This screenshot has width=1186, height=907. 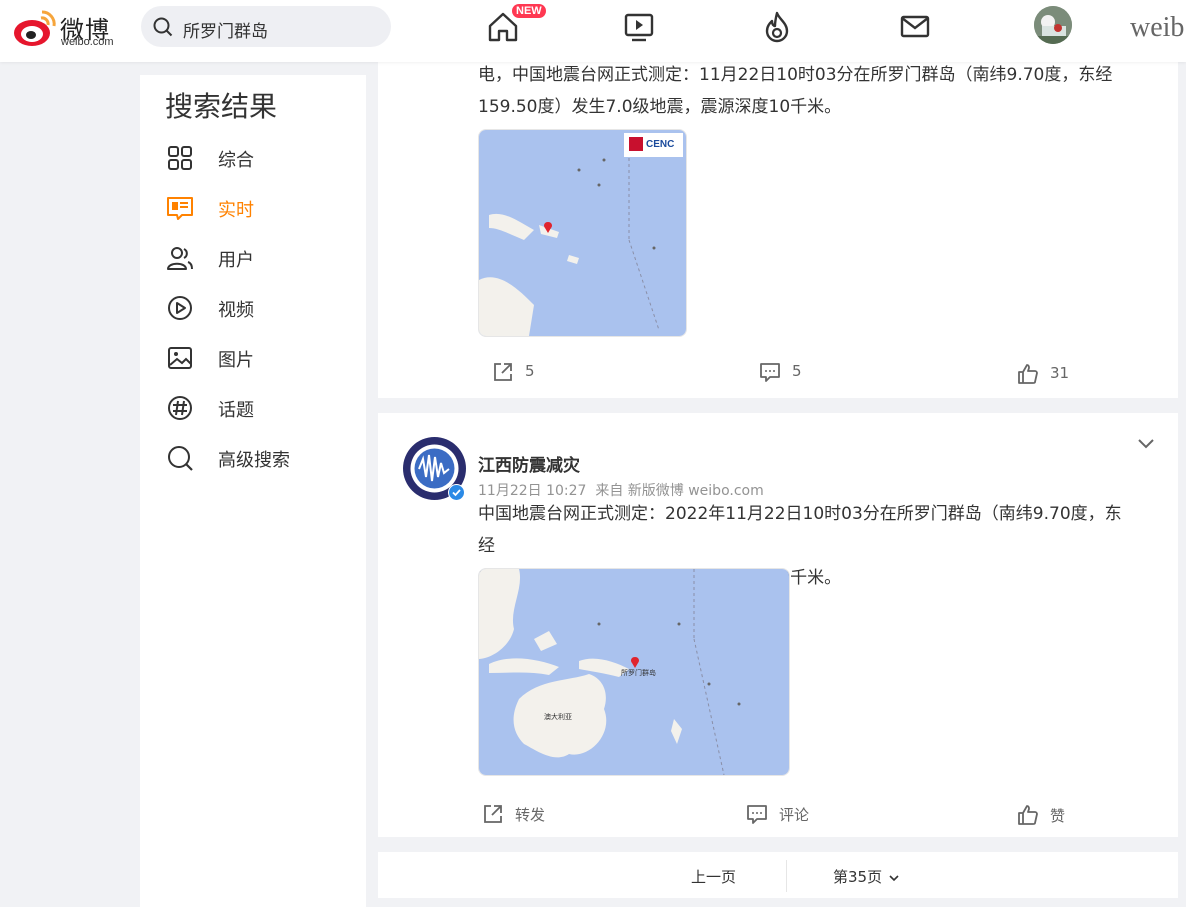 I want to click on comment-count: 5, so click(x=797, y=371).